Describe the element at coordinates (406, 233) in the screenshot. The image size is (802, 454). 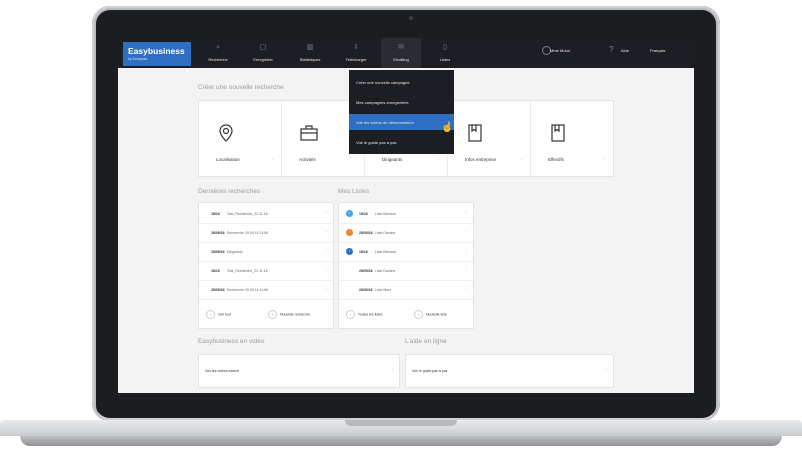
I see `list-row: ! 28/09/16 Liste Darsine ›` at that location.